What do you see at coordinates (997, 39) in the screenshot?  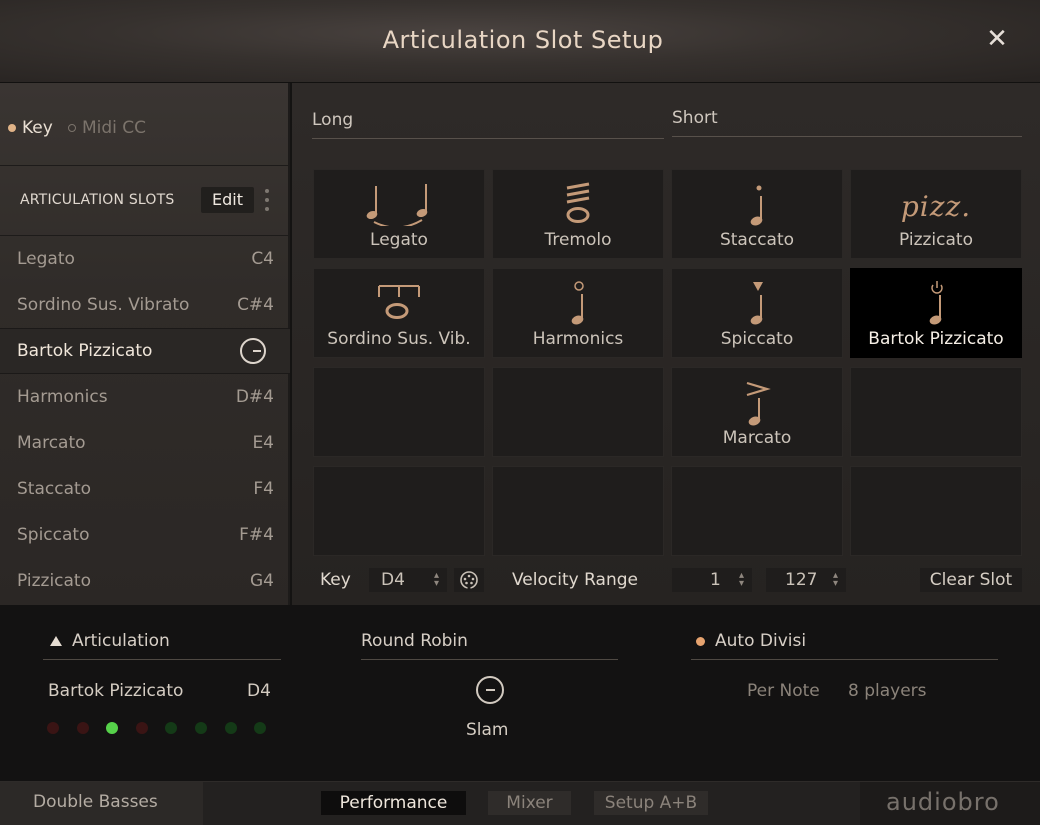 I see `close-icon: ✕` at bounding box center [997, 39].